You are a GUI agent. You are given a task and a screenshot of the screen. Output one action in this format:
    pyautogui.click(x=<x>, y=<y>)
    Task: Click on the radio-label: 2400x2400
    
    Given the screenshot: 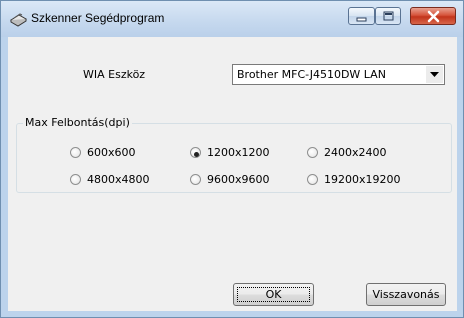 What is the action you would take?
    pyautogui.click(x=355, y=152)
    